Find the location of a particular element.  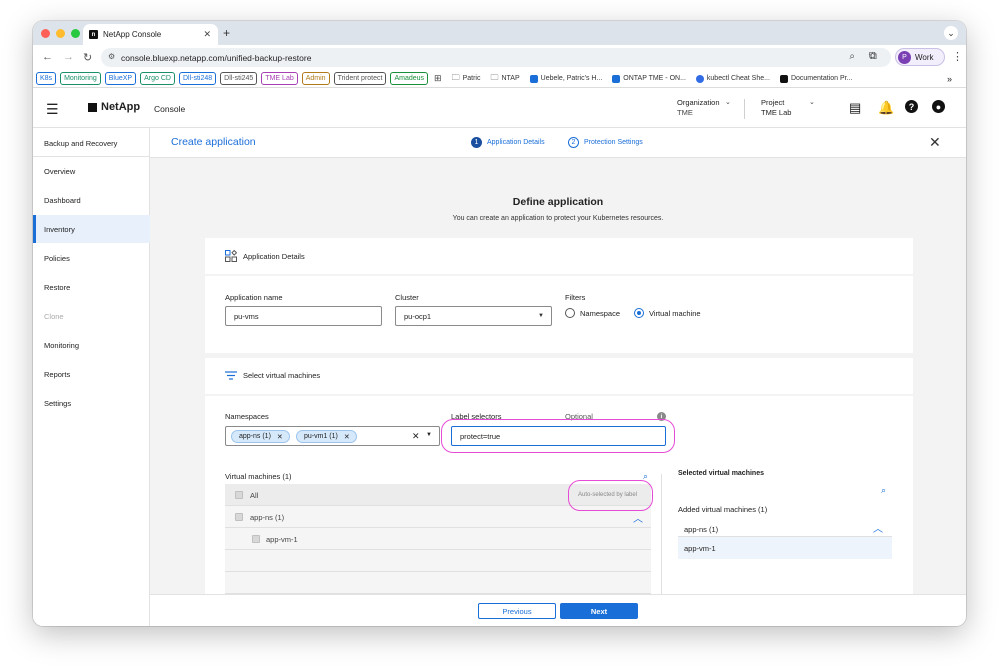

user-account-icon: ● is located at coordinates (938, 106).